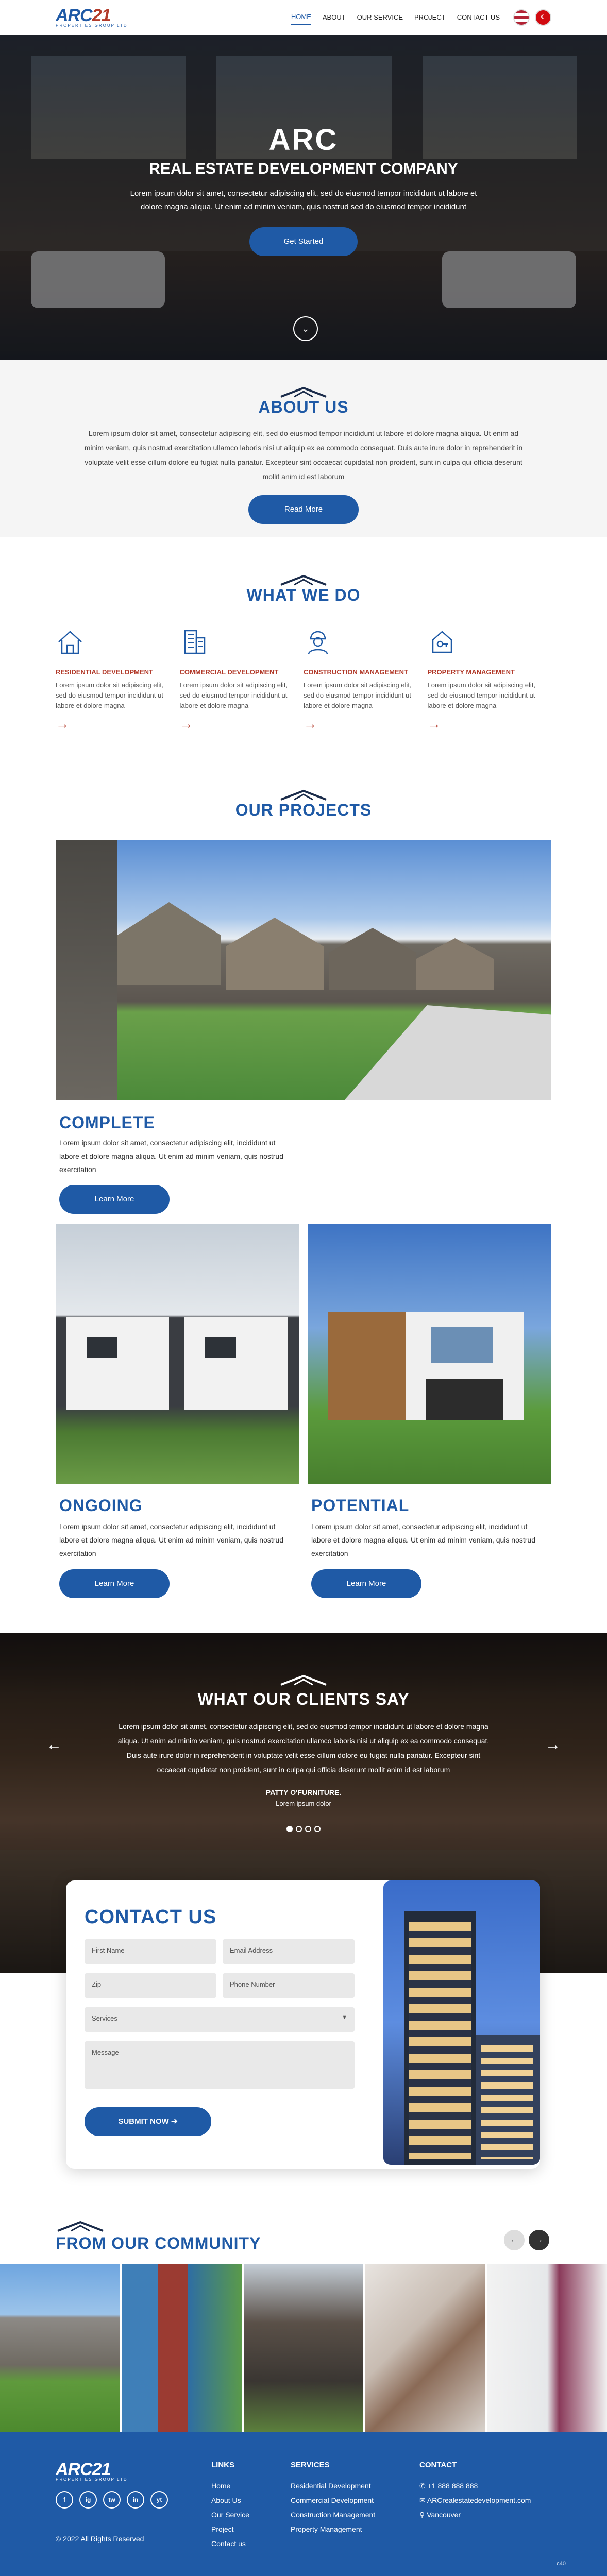  What do you see at coordinates (100, 2539) in the screenshot?
I see `copyright: © 2022 All Rights Reserved` at bounding box center [100, 2539].